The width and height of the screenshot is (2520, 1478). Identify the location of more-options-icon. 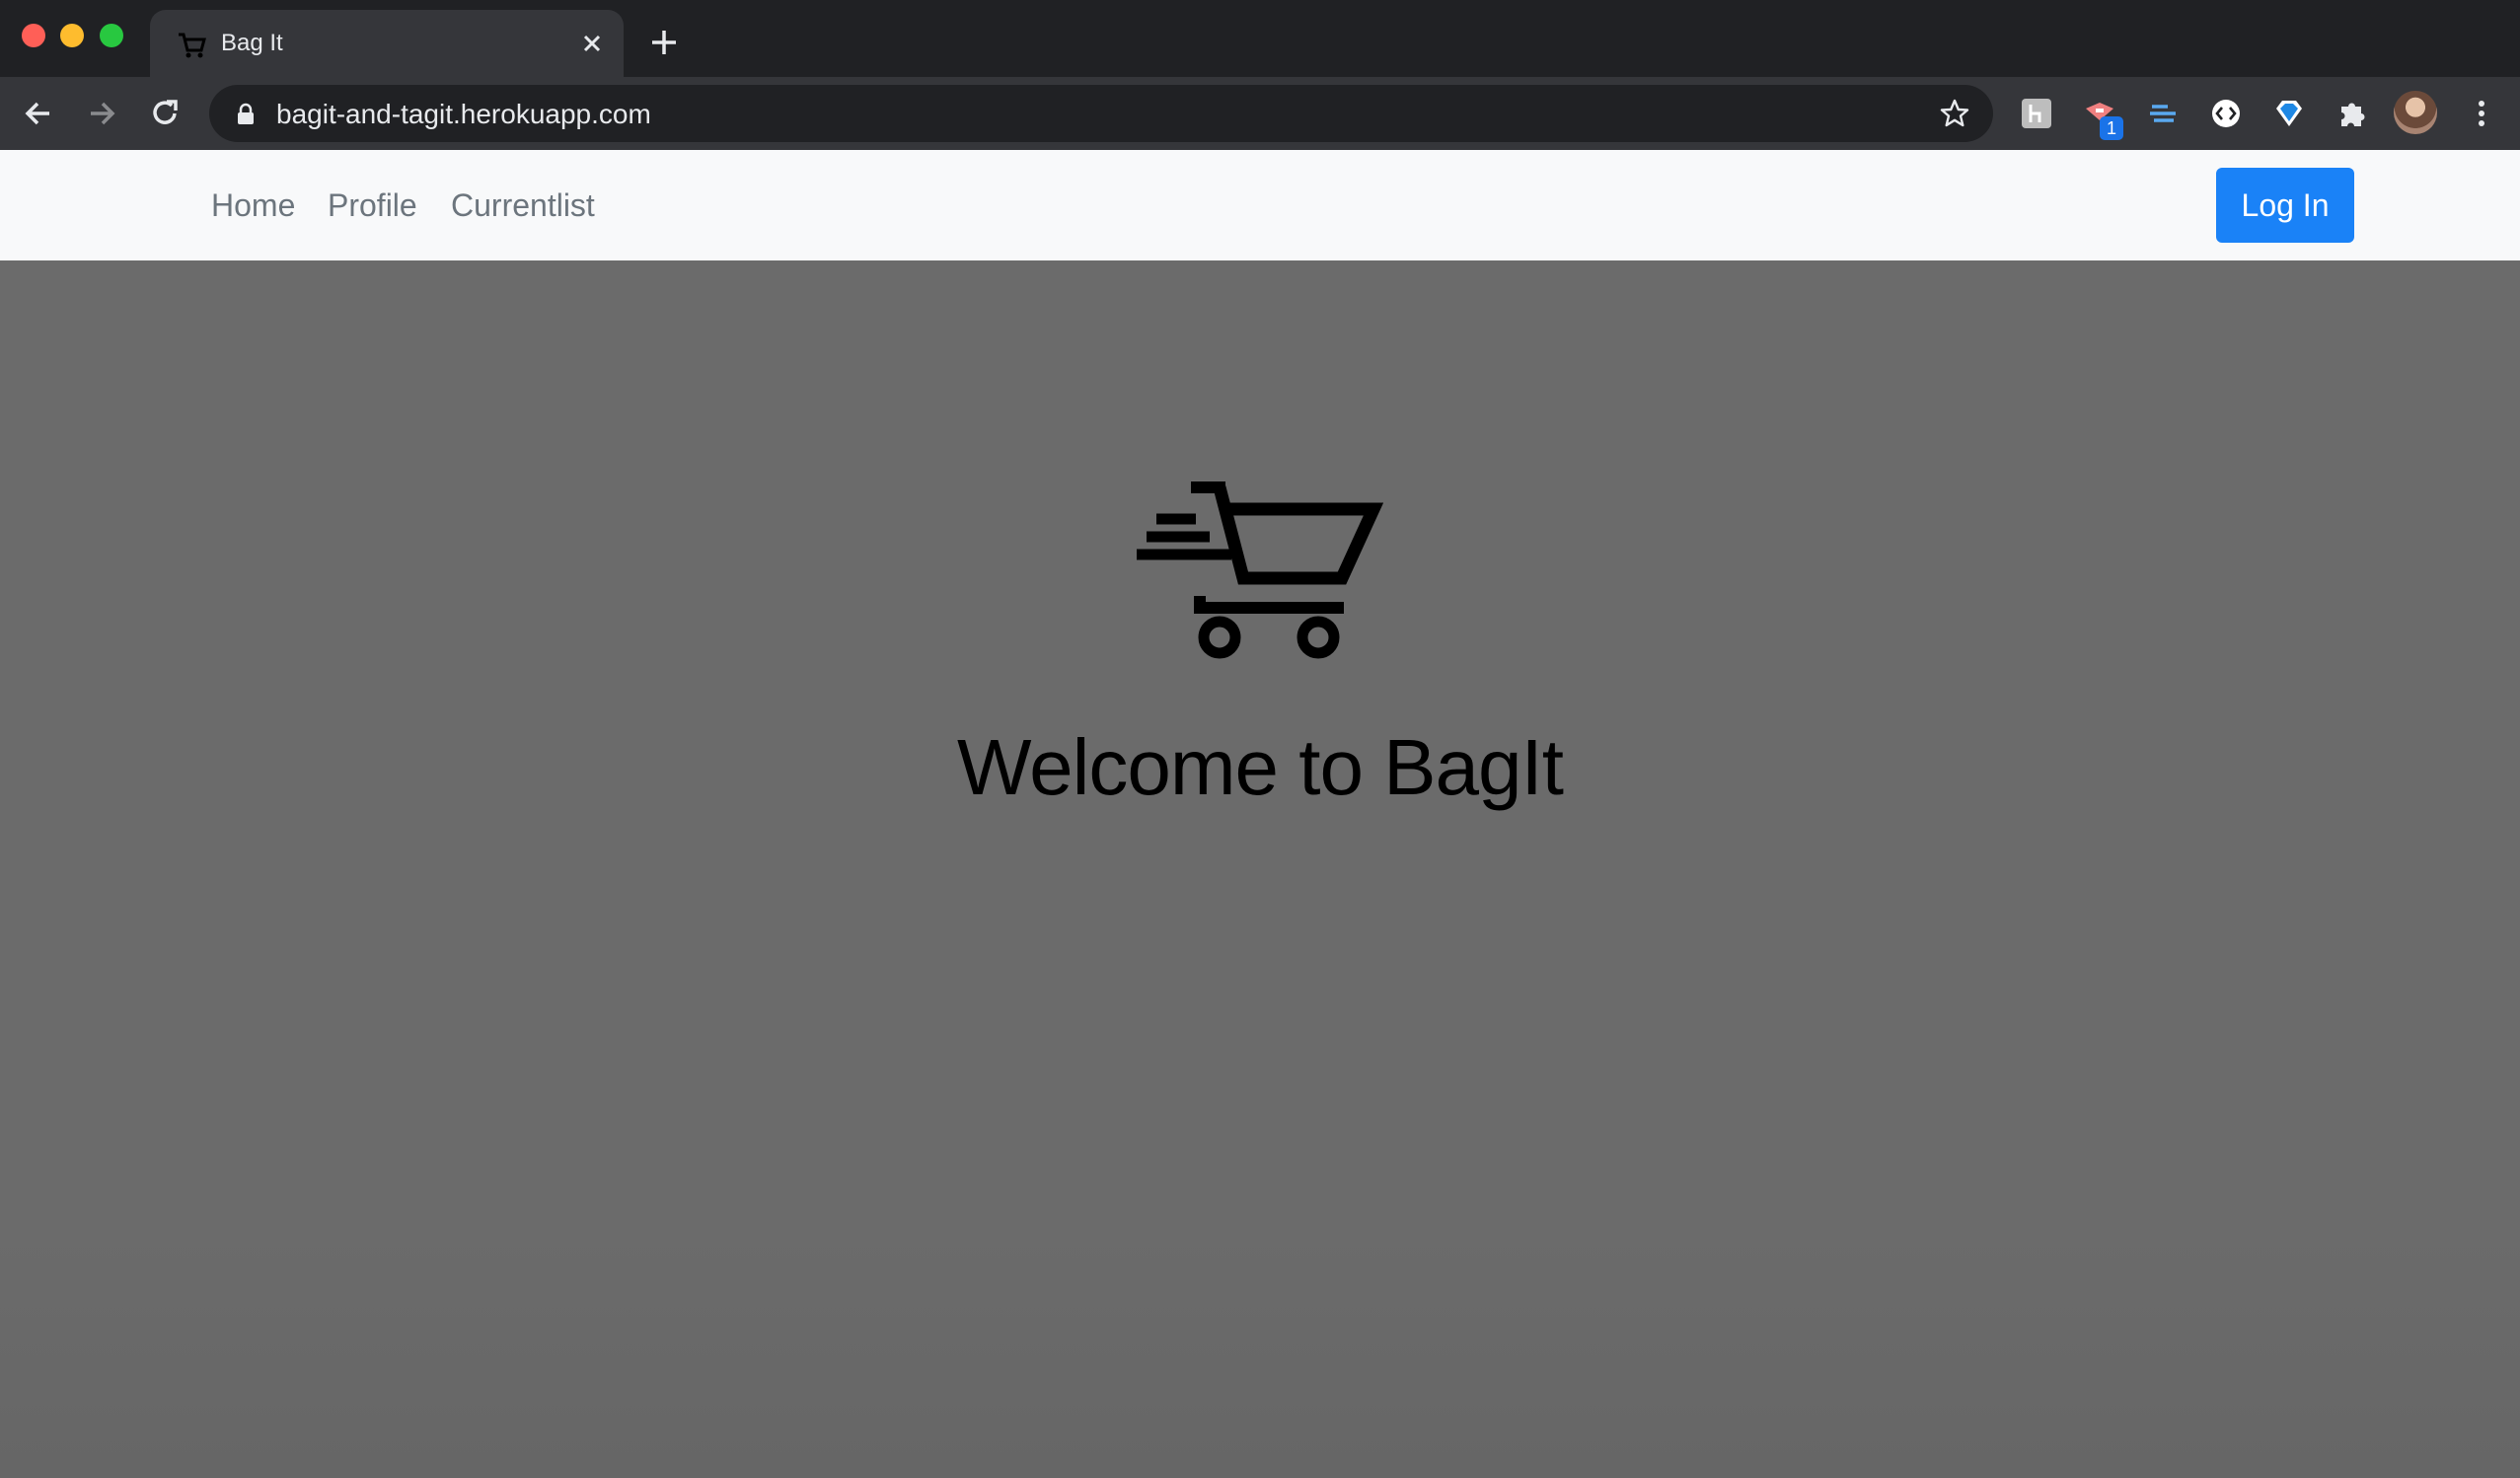
(2481, 113).